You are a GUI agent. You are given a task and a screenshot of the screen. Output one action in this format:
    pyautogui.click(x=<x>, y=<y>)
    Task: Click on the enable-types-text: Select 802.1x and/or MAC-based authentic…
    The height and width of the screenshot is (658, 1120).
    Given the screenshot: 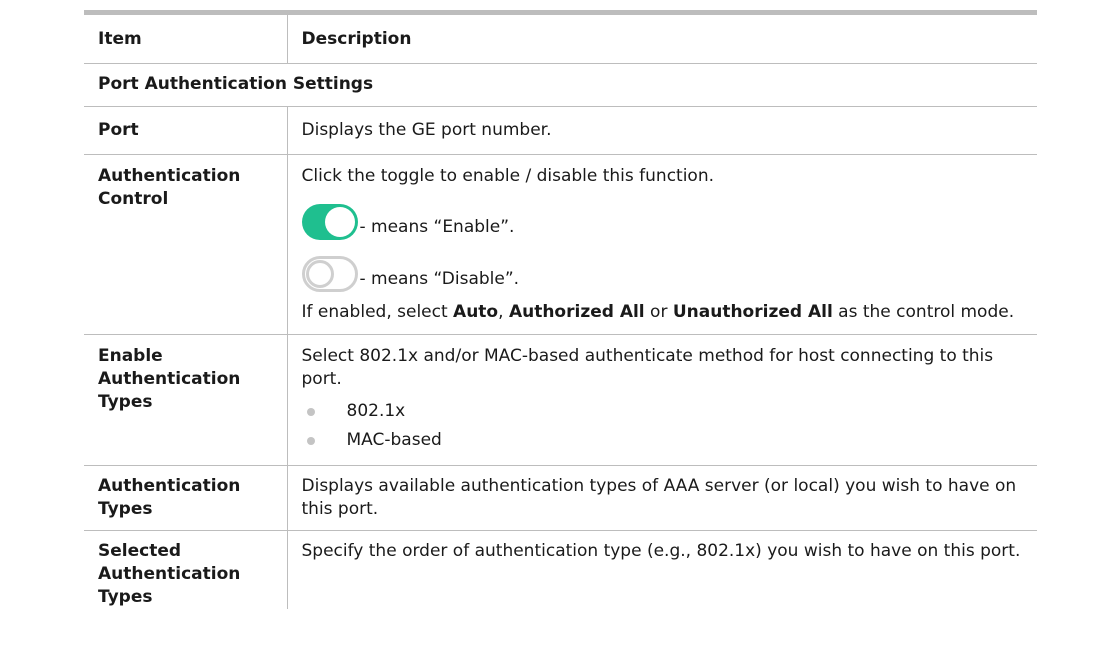 What is the action you would take?
    pyautogui.click(x=647, y=367)
    